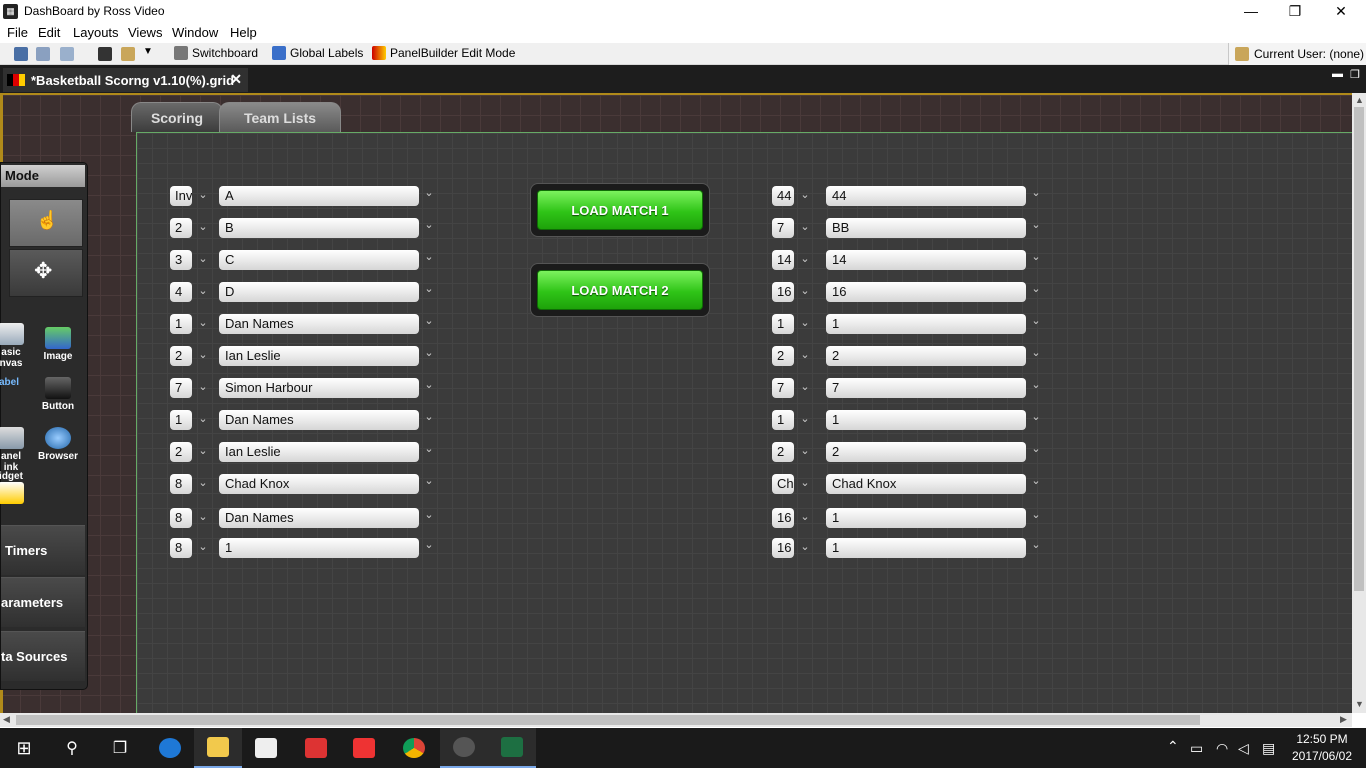  I want to click on name-dropdown: Simon Harbour, so click(319, 388).